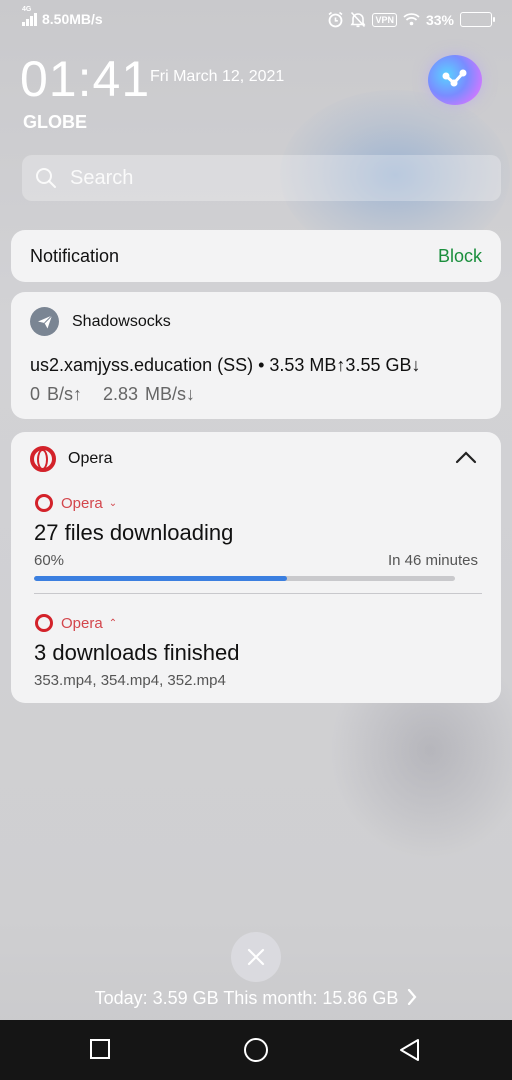 The width and height of the screenshot is (512, 1080). Describe the element at coordinates (335, 19) in the screenshot. I see `alarm-icon` at that location.